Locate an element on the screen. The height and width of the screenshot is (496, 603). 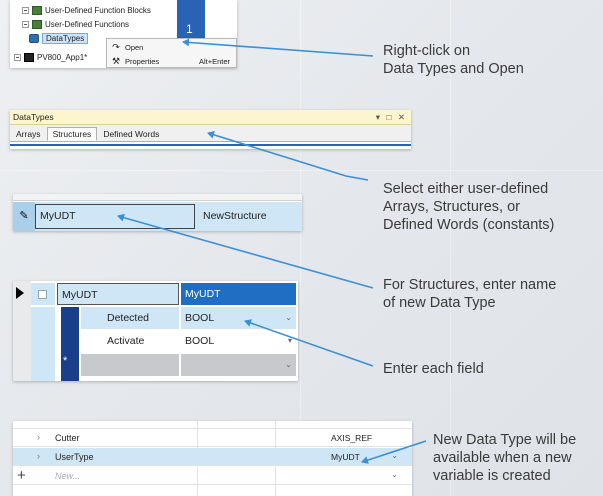
tree-item-datatypes: DataTypes is located at coordinates (59, 38).